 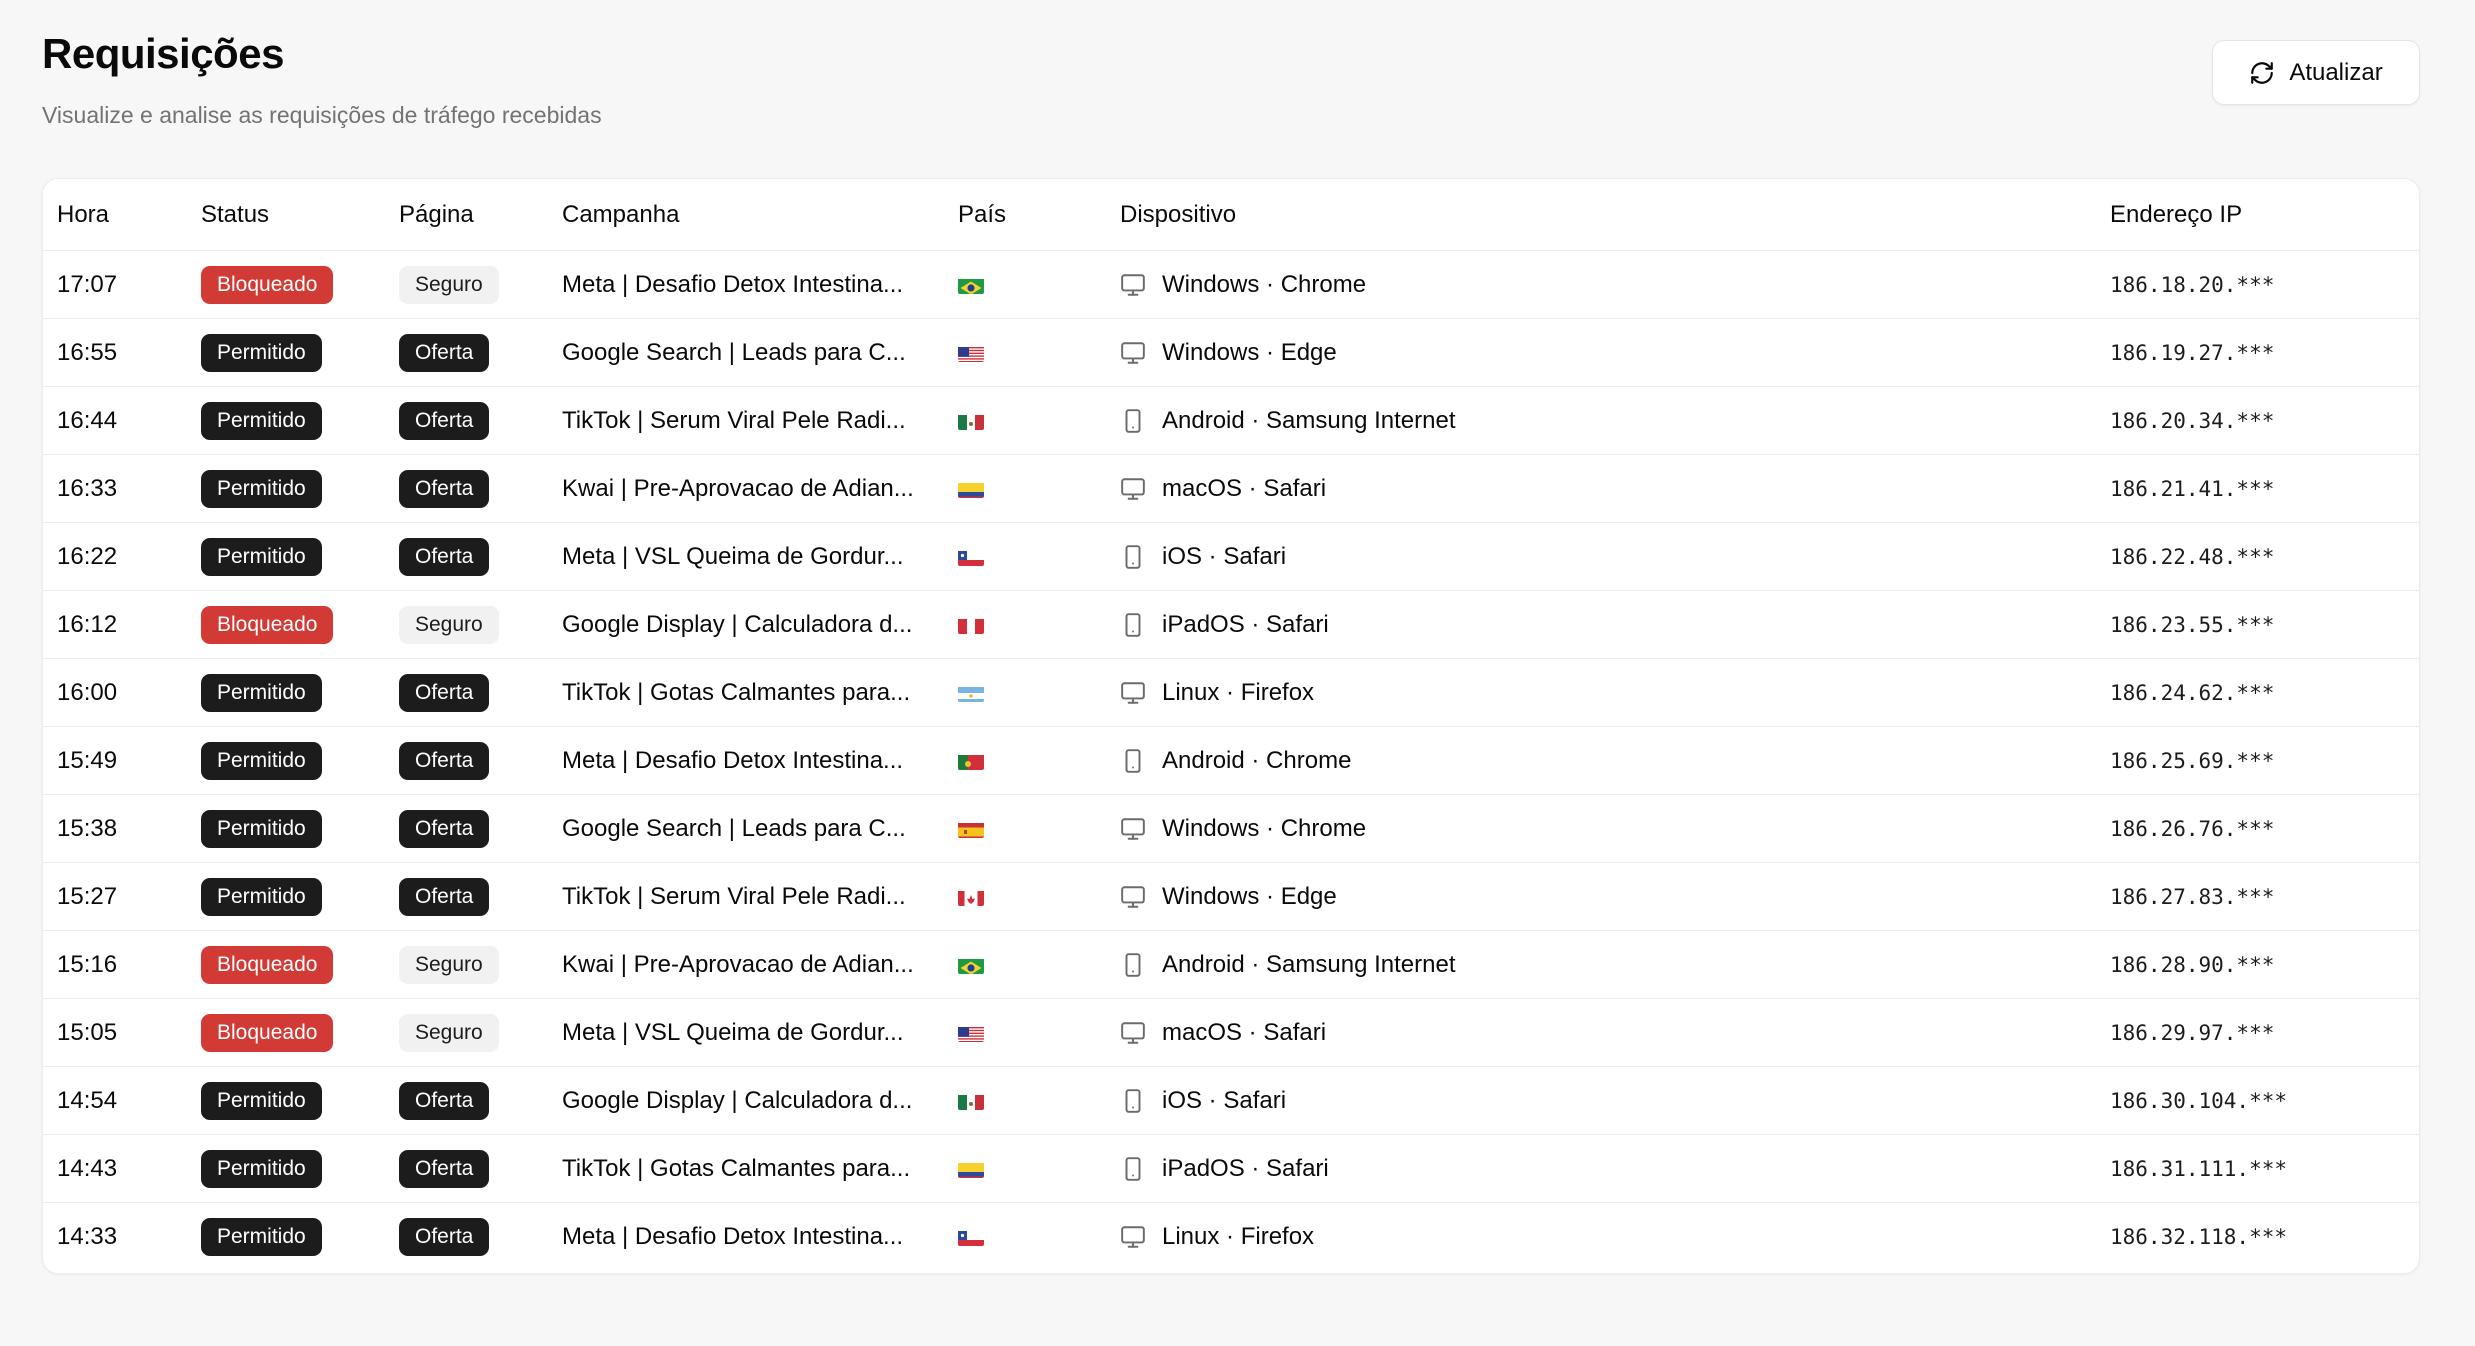 I want to click on device-label: Windows · Edge, so click(x=1249, y=352).